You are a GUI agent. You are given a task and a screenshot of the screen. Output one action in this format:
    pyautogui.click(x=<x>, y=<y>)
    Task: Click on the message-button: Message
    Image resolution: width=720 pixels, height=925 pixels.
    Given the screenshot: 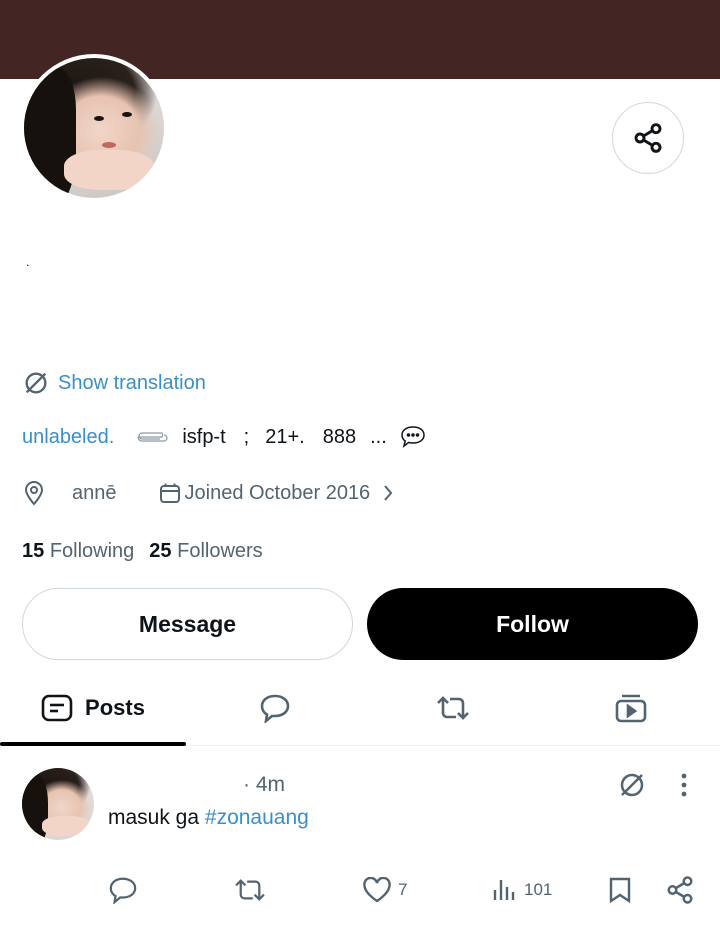 What is the action you would take?
    pyautogui.click(x=187, y=624)
    